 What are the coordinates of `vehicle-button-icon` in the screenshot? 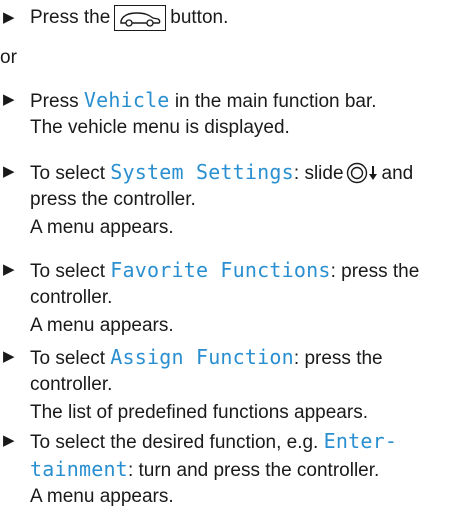 It's located at (140, 18).